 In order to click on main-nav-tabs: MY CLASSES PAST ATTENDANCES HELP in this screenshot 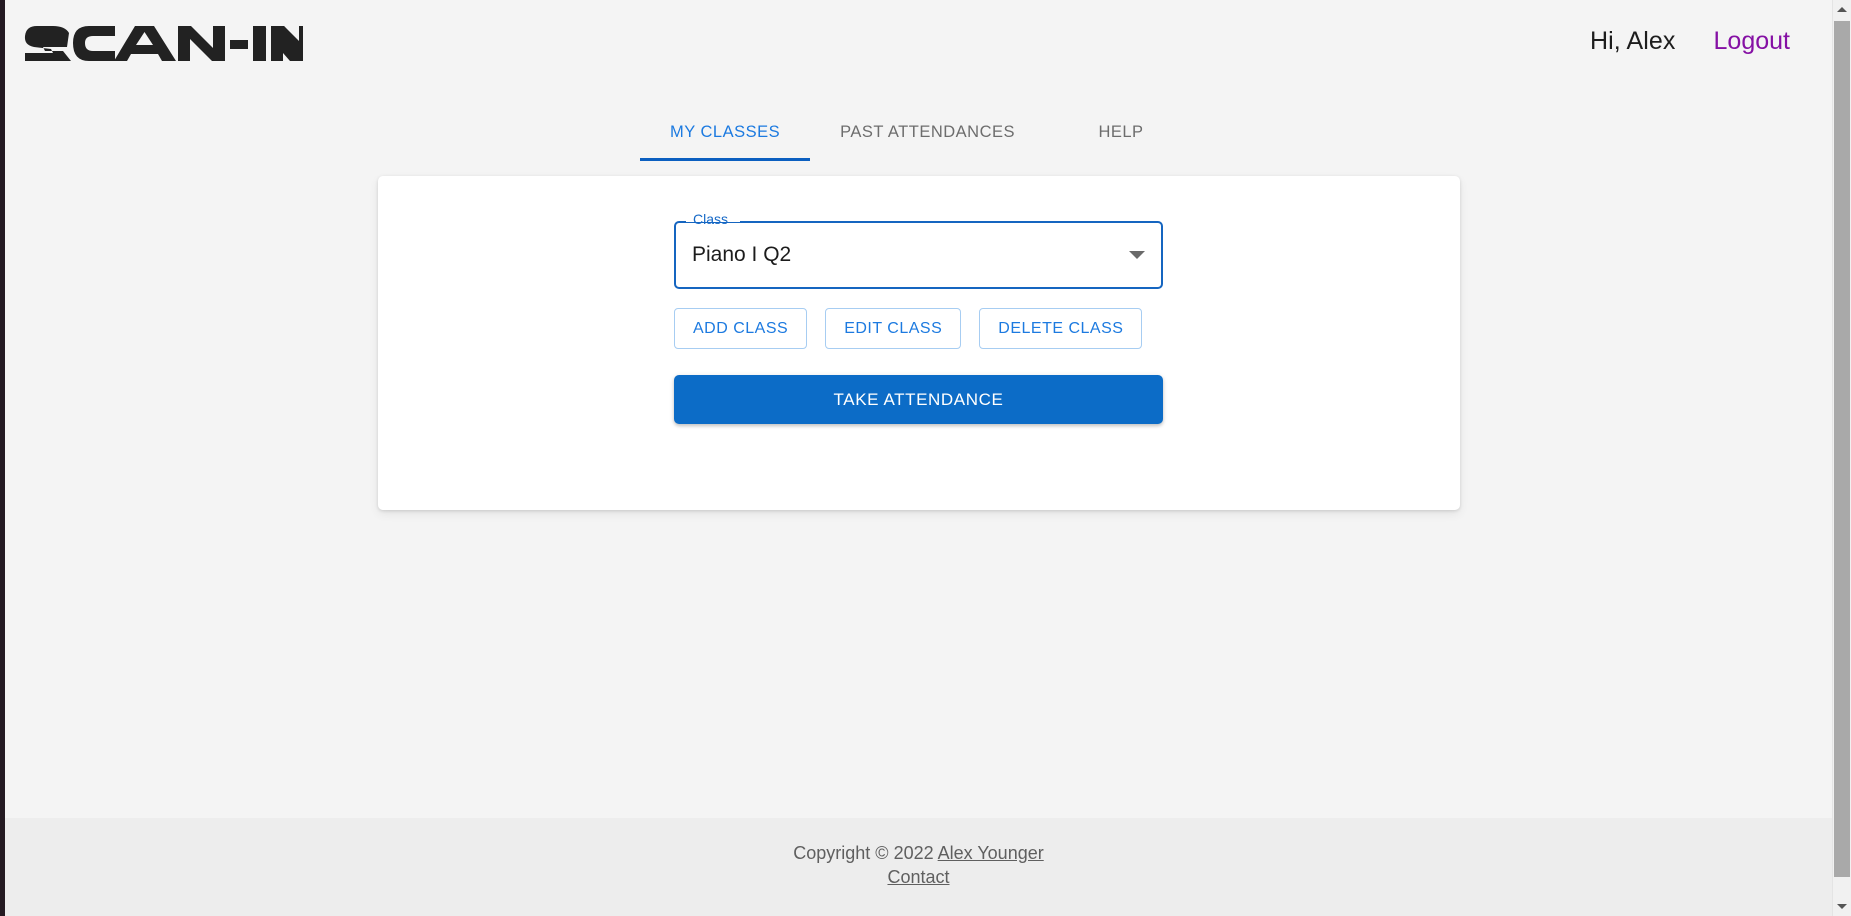, I will do `click(918, 140)`.